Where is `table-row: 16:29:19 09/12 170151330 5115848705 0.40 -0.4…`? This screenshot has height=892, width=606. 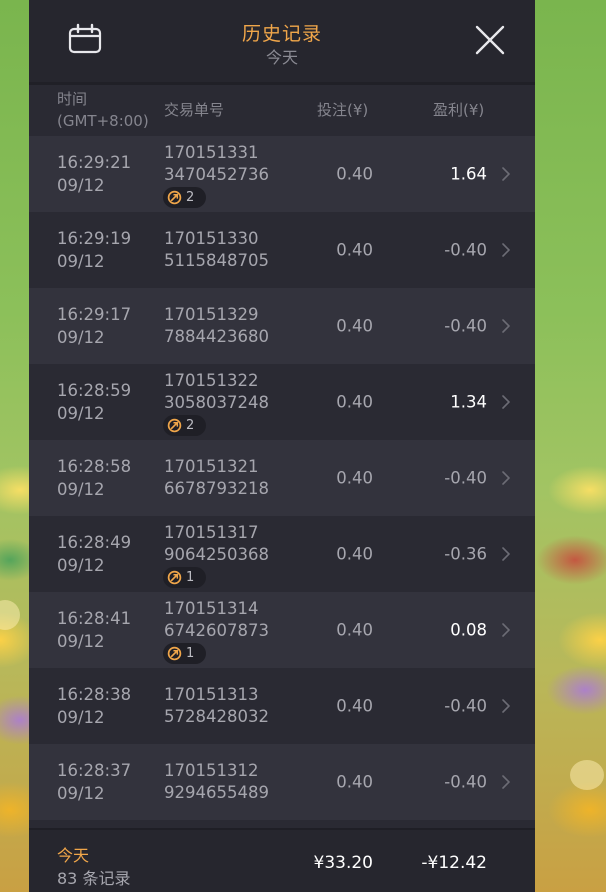
table-row: 16:29:19 09/12 170151330 5115848705 0.40 -0.4… is located at coordinates (282, 250).